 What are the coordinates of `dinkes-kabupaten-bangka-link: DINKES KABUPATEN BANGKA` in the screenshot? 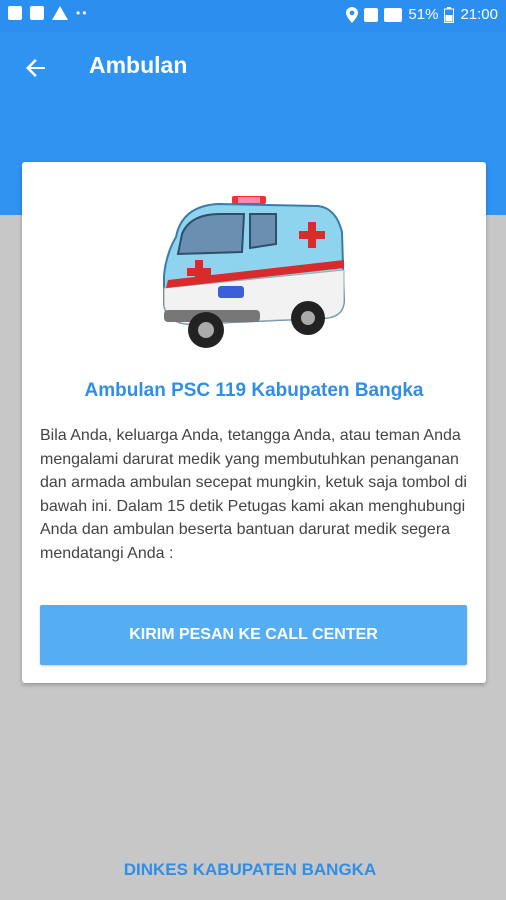 It's located at (250, 870).